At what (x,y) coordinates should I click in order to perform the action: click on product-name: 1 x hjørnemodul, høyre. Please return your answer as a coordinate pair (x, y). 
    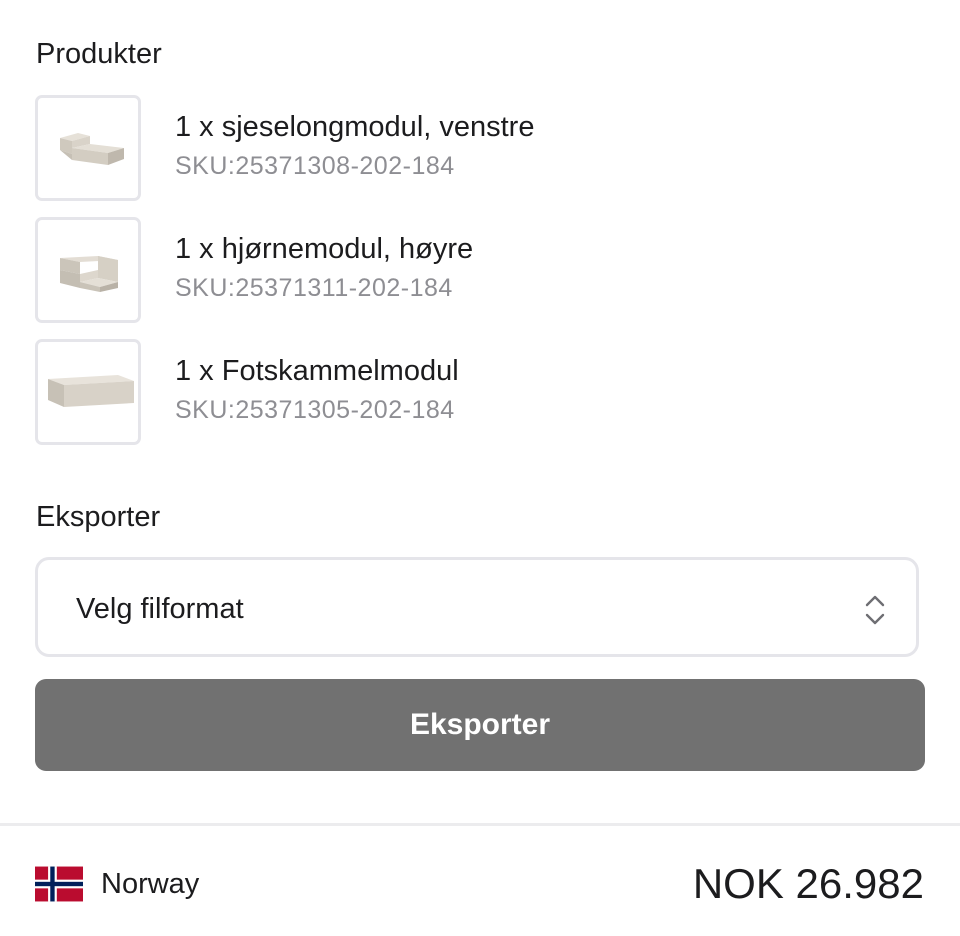
    Looking at the image, I should click on (324, 249).